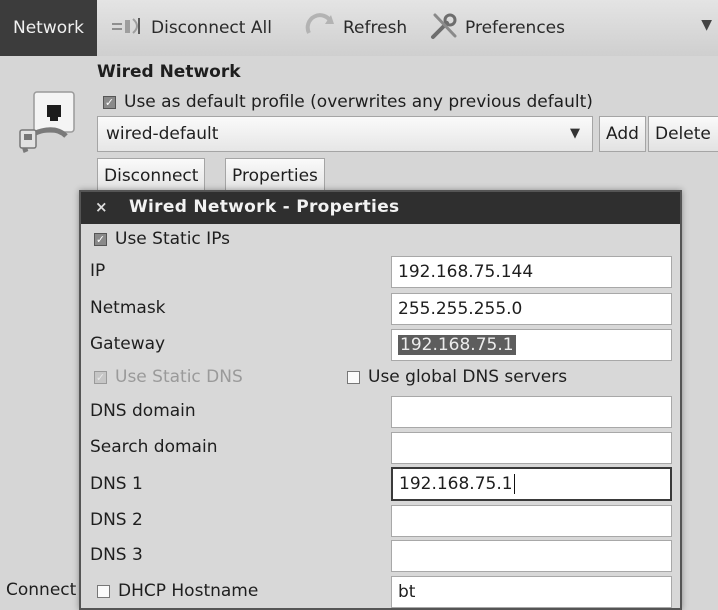  Describe the element at coordinates (531, 448) in the screenshot. I see `search-domain-field` at that location.